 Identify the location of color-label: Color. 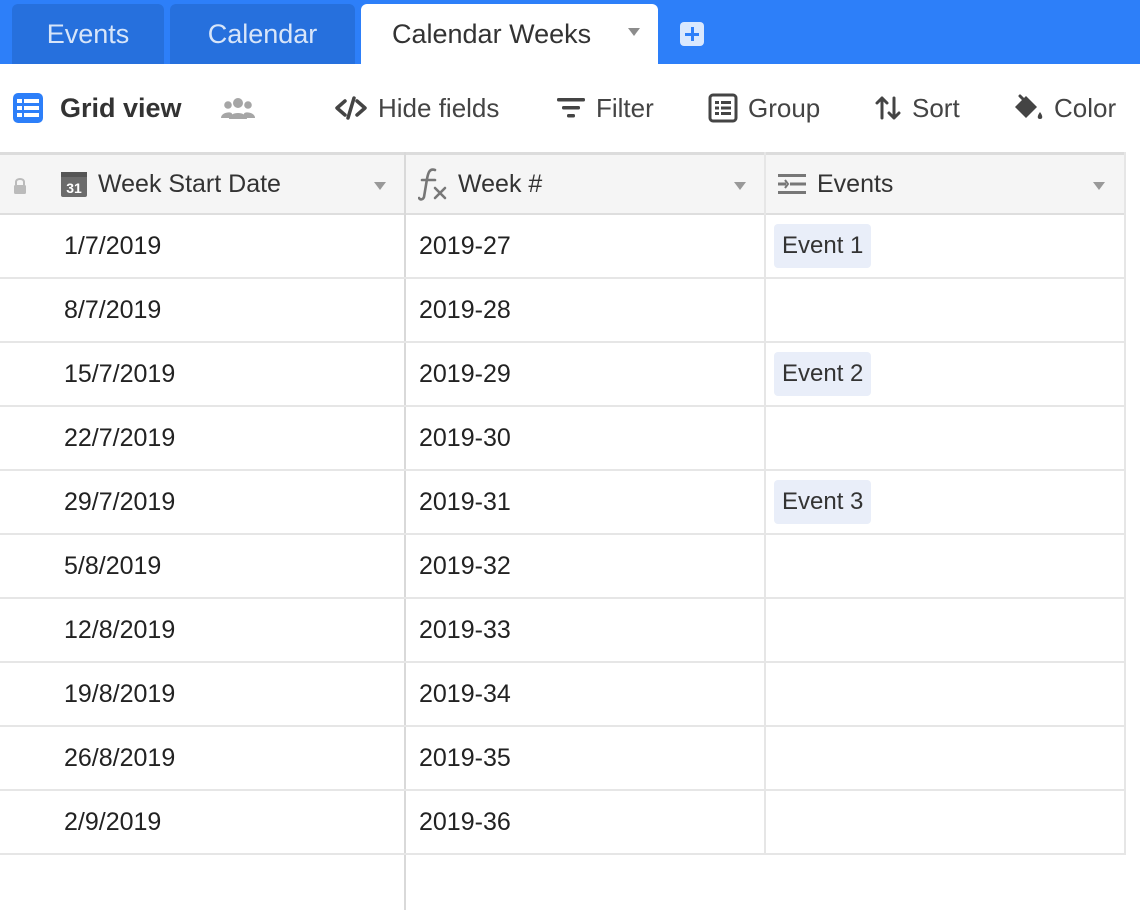
(1085, 107).